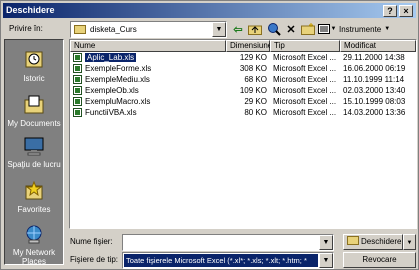  I want to click on open-button: Deschidere, so click(373, 242).